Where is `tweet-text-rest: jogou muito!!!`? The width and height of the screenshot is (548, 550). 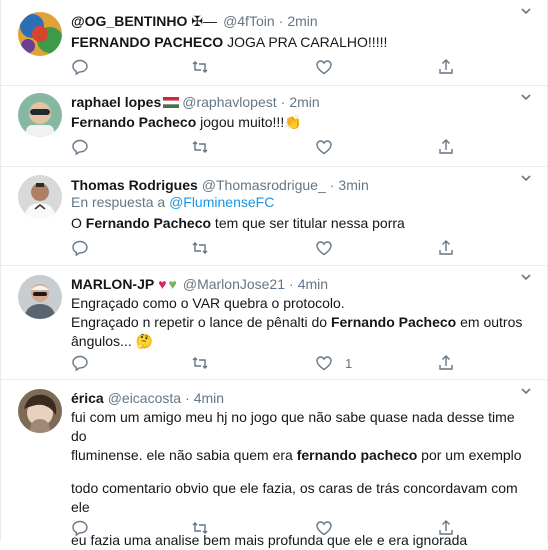 tweet-text-rest: jogou muito!!! is located at coordinates (240, 122).